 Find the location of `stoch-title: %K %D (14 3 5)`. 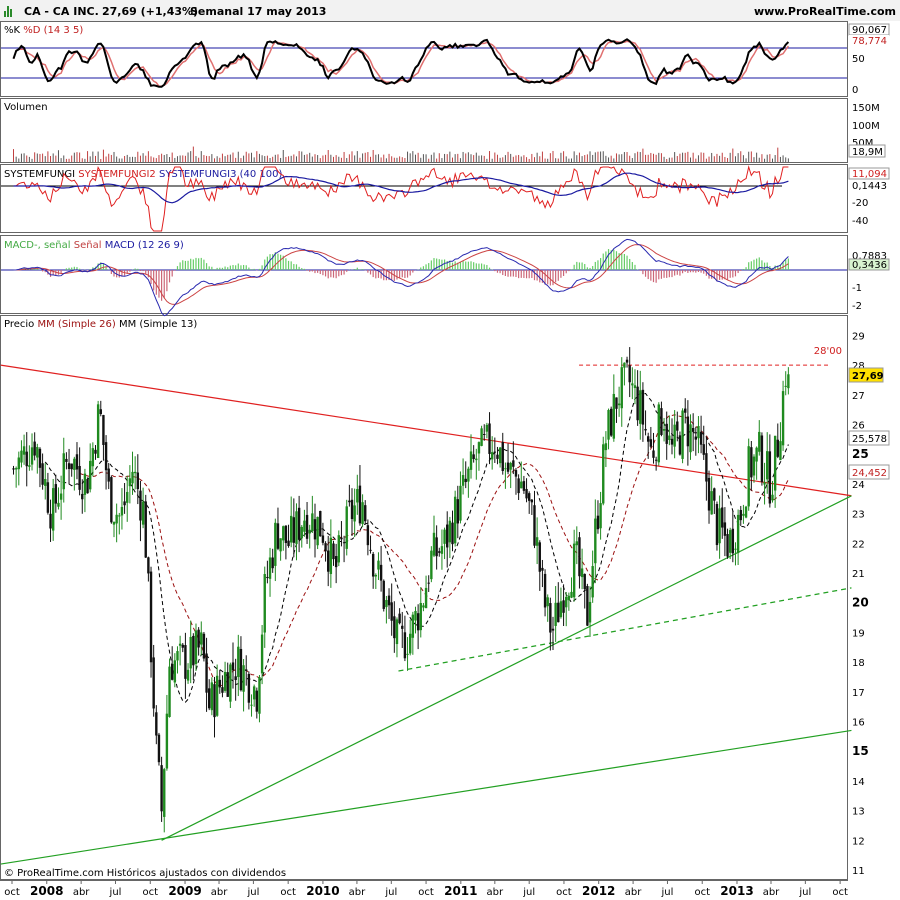

stoch-title: %K %D (14 3 5) is located at coordinates (43, 30).